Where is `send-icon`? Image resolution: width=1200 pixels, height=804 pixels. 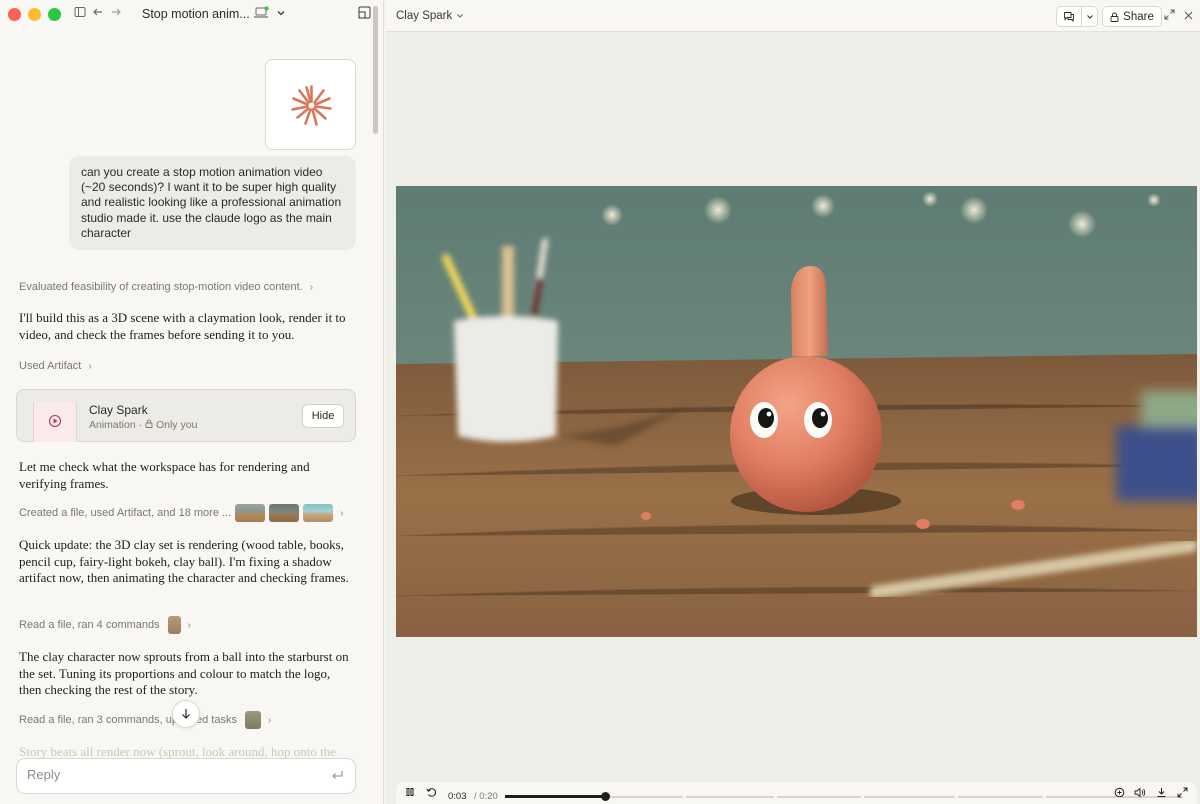 send-icon is located at coordinates (337, 775).